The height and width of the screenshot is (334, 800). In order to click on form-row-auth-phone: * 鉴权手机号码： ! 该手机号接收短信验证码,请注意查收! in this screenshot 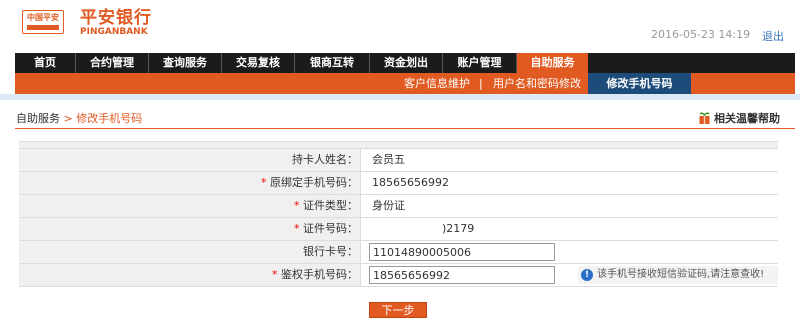, I will do `click(398, 275)`.